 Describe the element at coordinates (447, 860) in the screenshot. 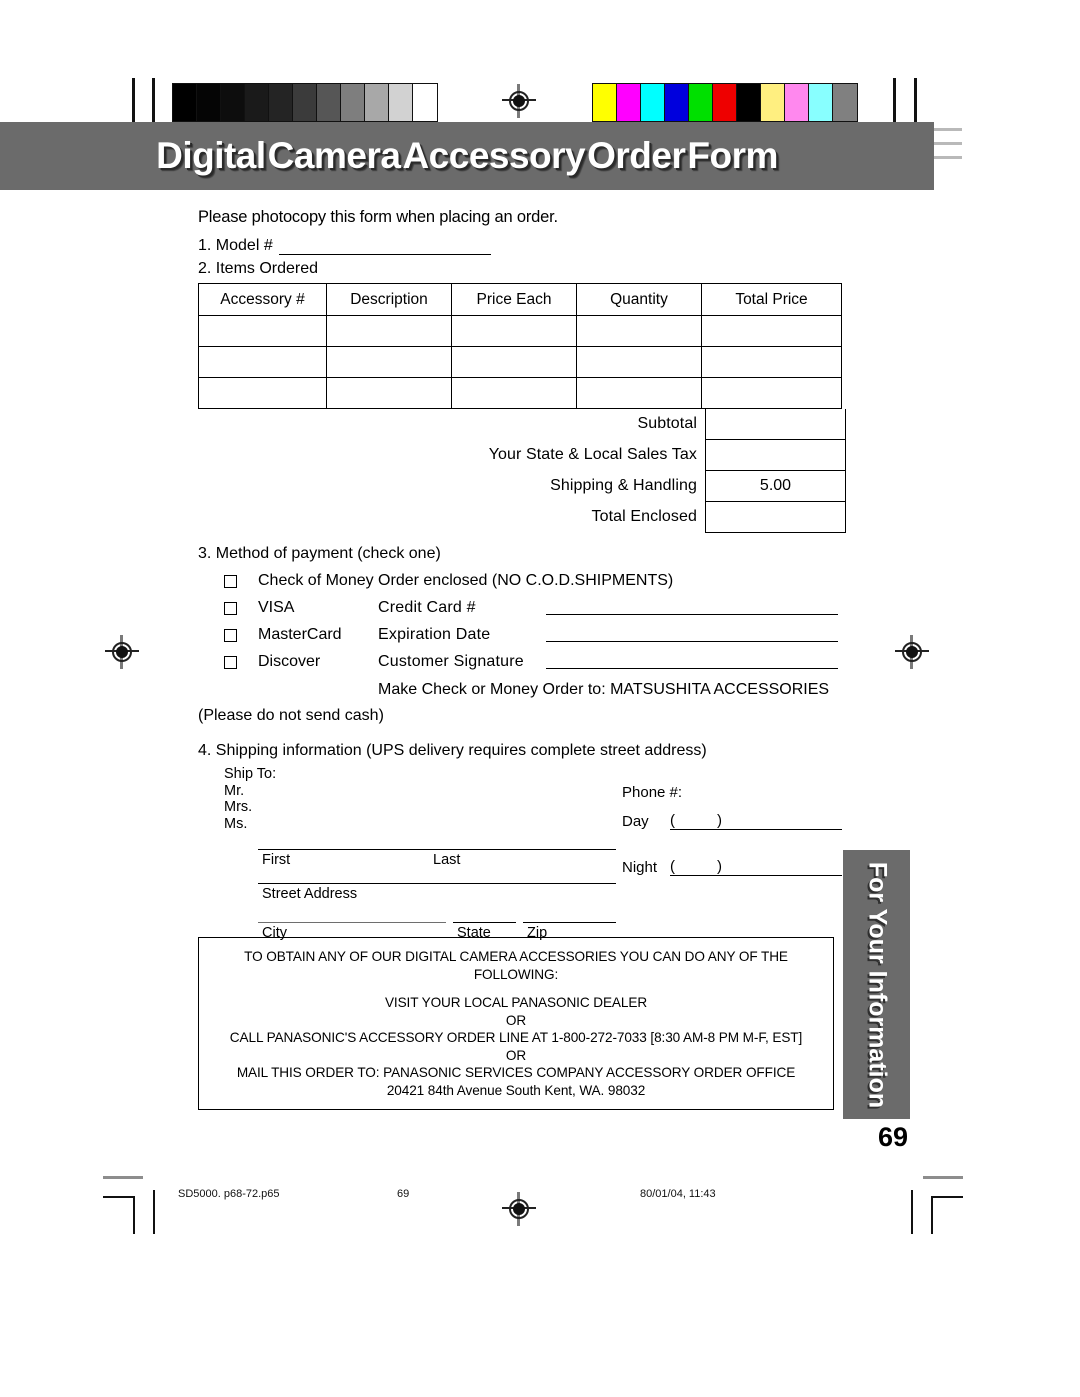

I see `last-name-caption: Last` at that location.